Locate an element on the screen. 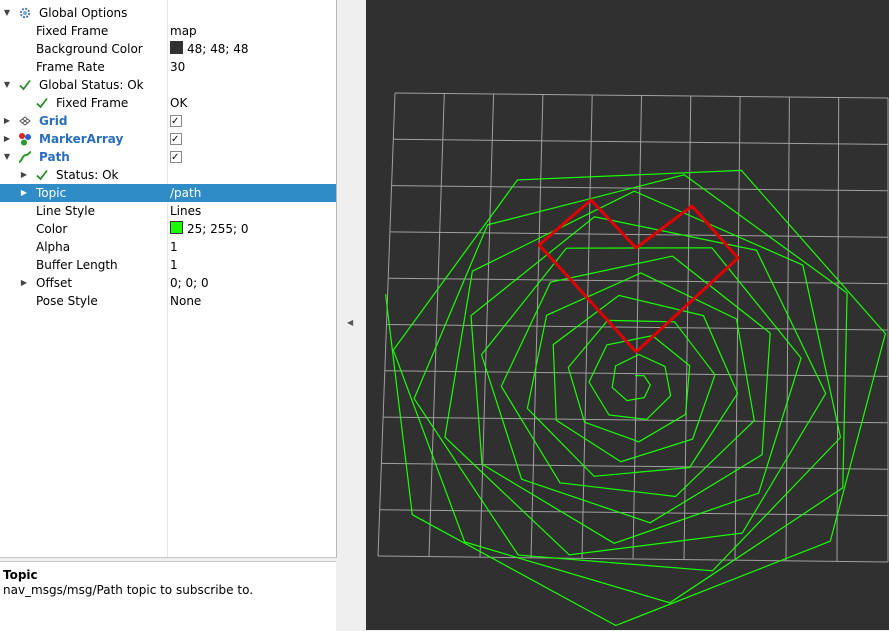 Image resolution: width=889 pixels, height=631 pixels. tree-row-value: 0; 0; 0 is located at coordinates (189, 283).